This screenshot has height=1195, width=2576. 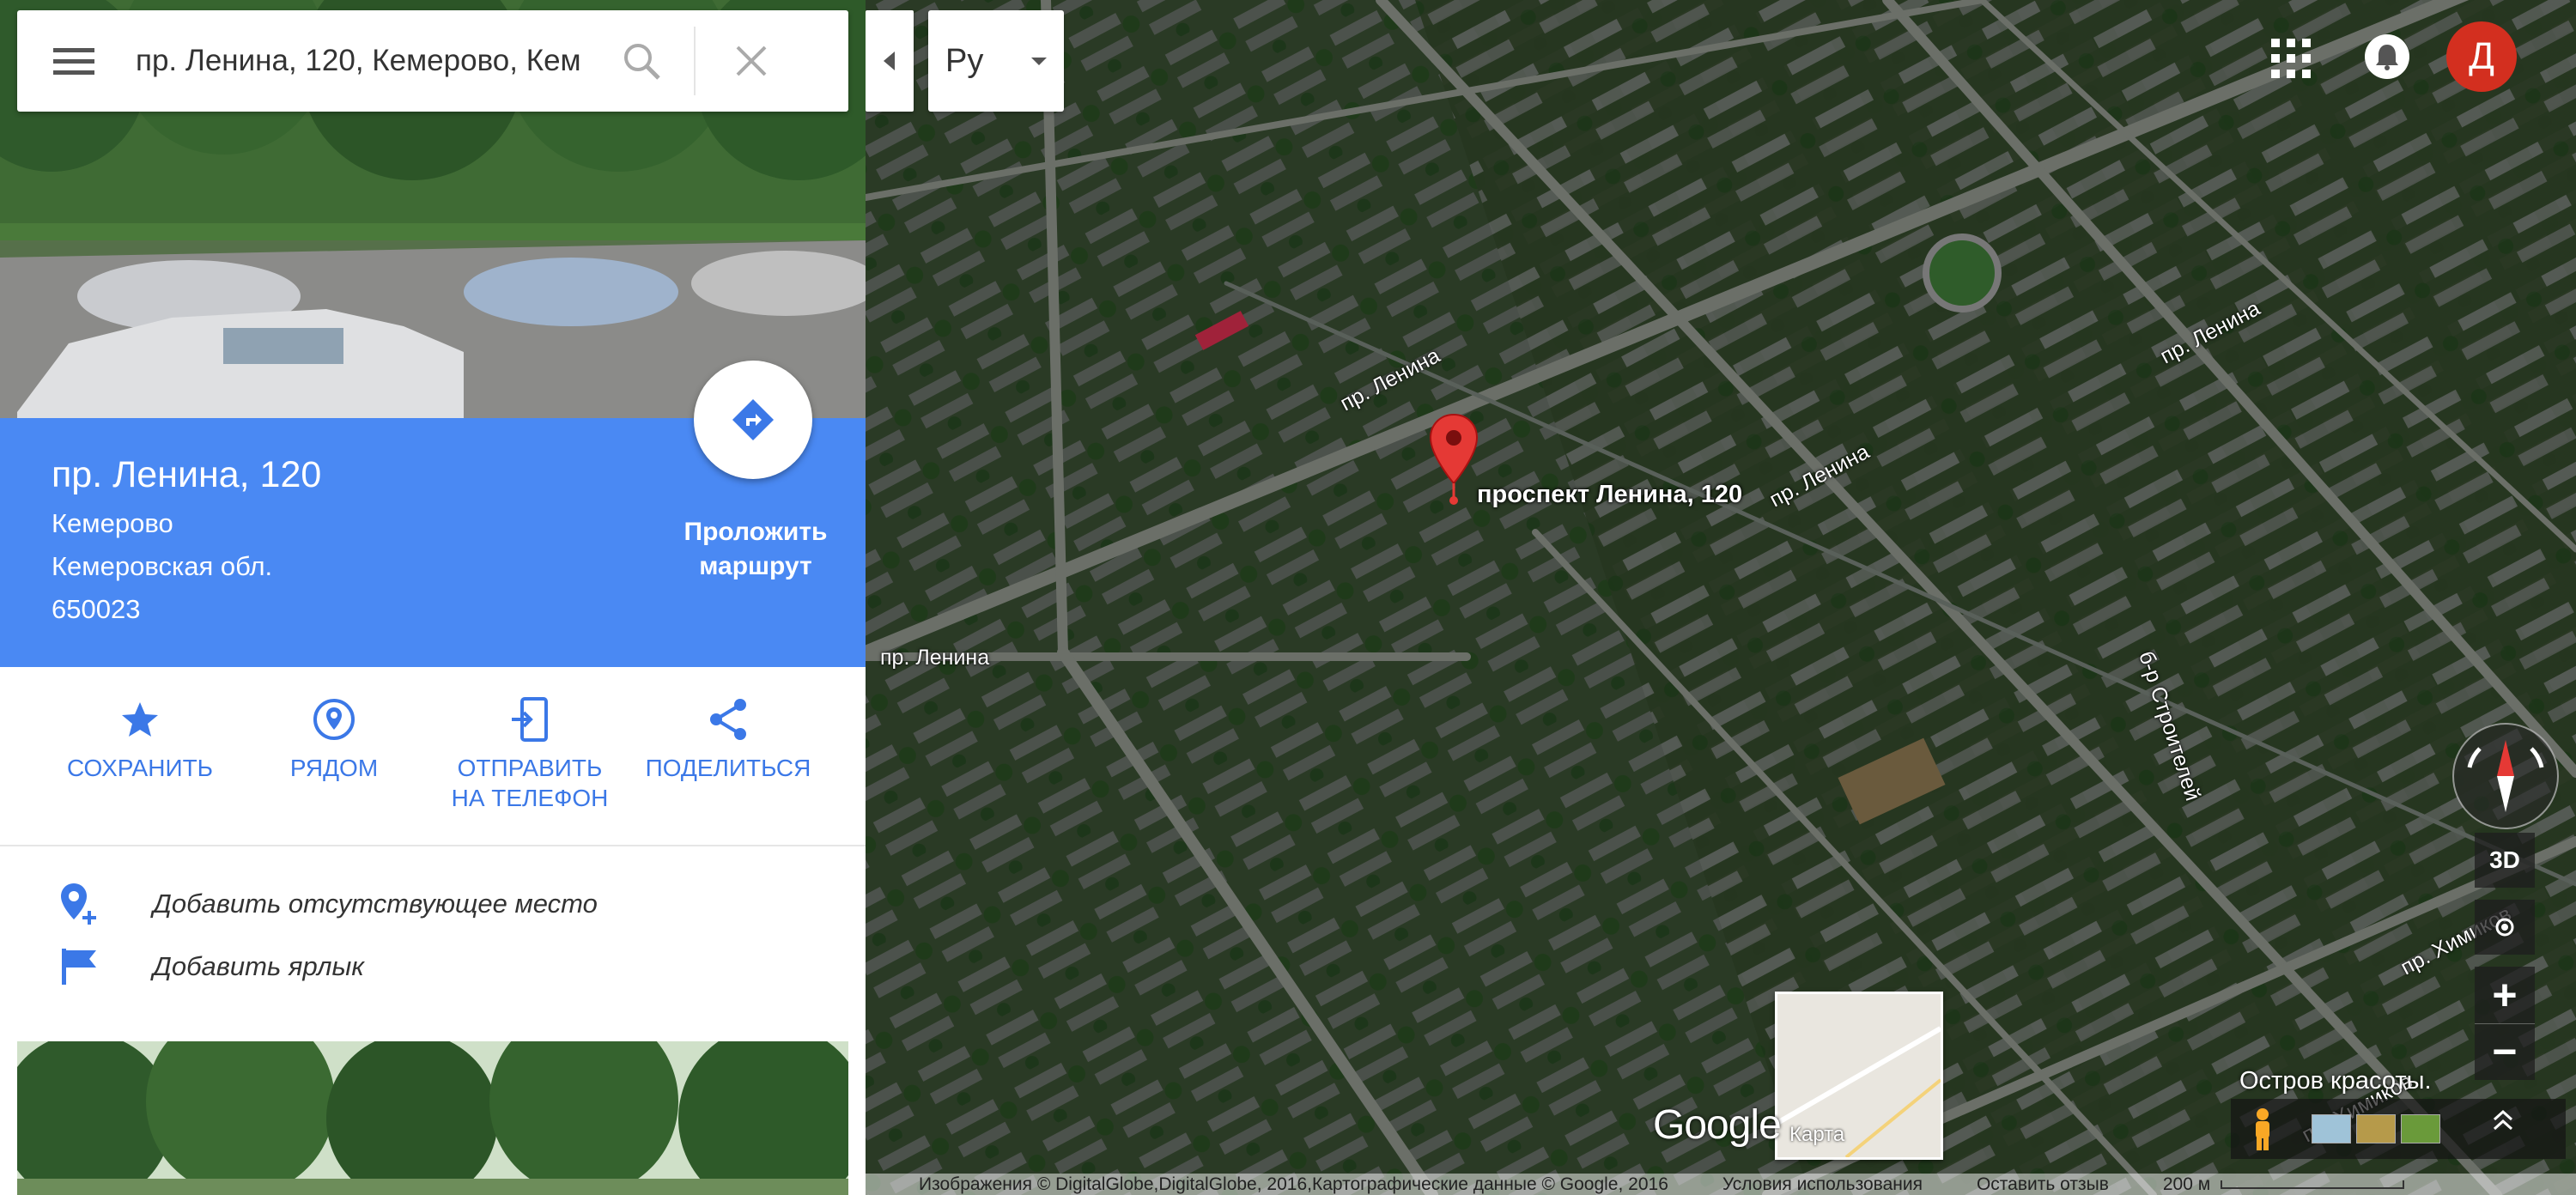 What do you see at coordinates (2387, 56) in the screenshot?
I see `notifications-icon` at bounding box center [2387, 56].